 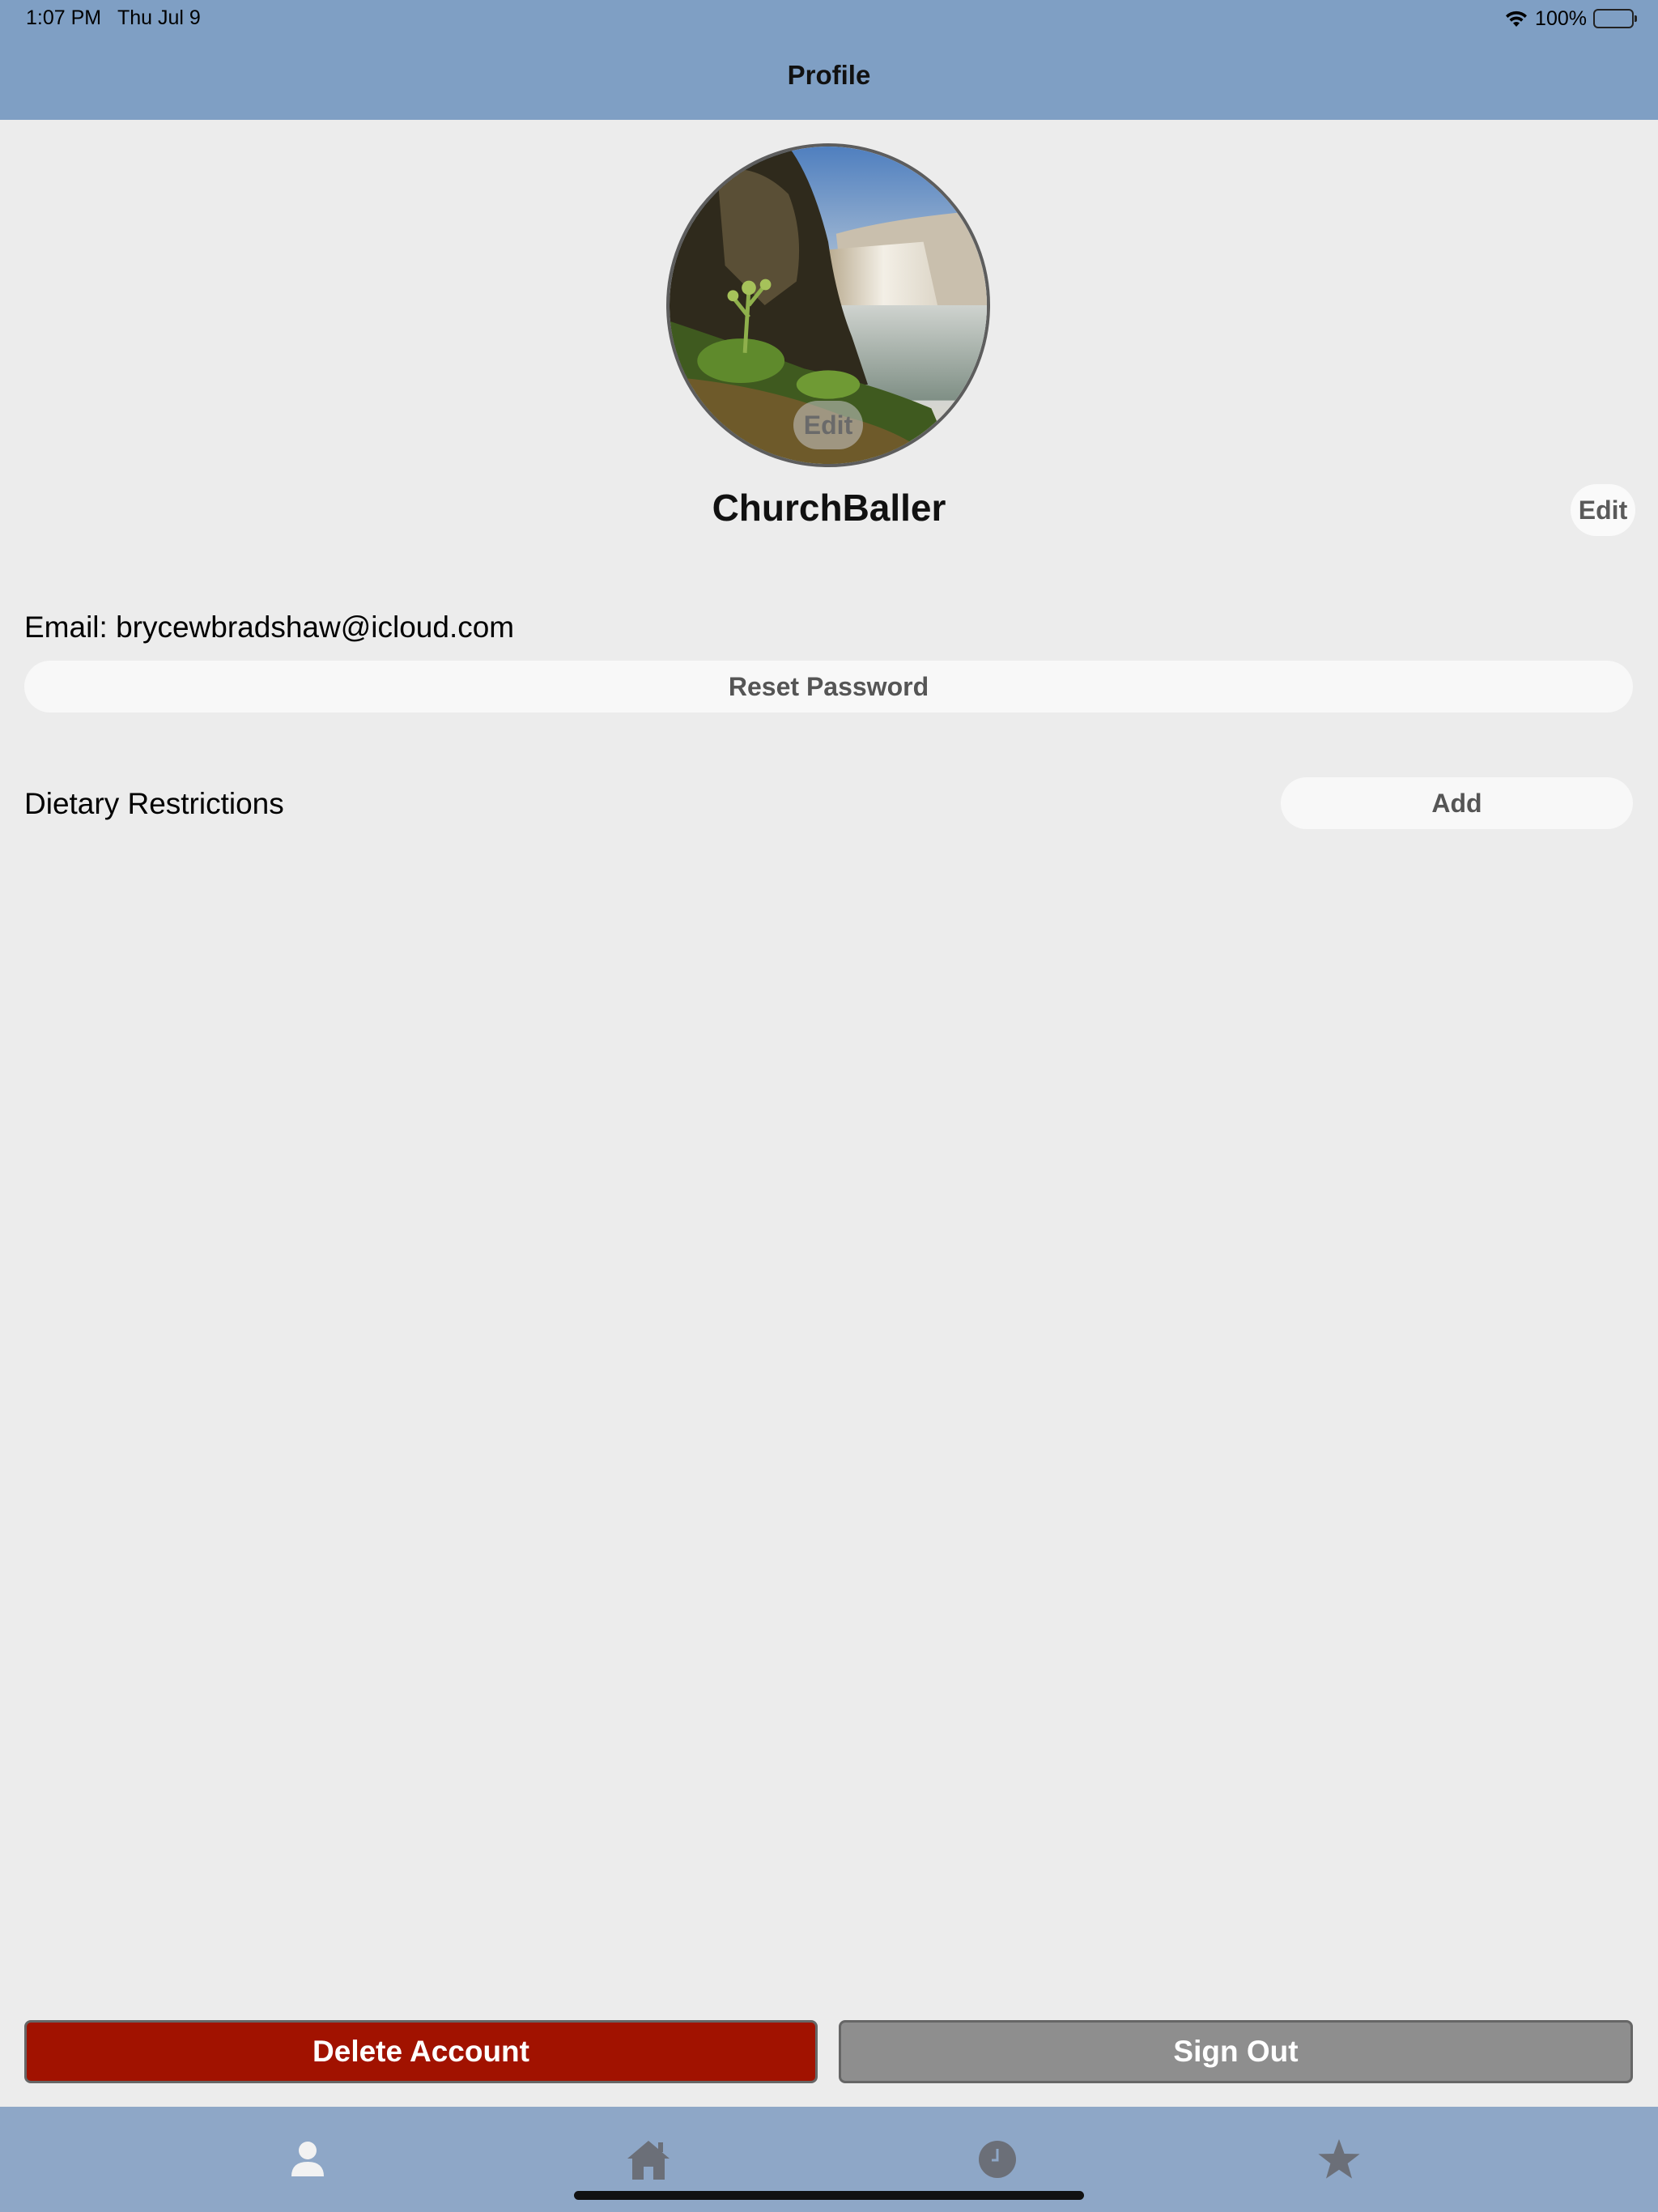 What do you see at coordinates (1615, 19) in the screenshot?
I see `battery-icon` at bounding box center [1615, 19].